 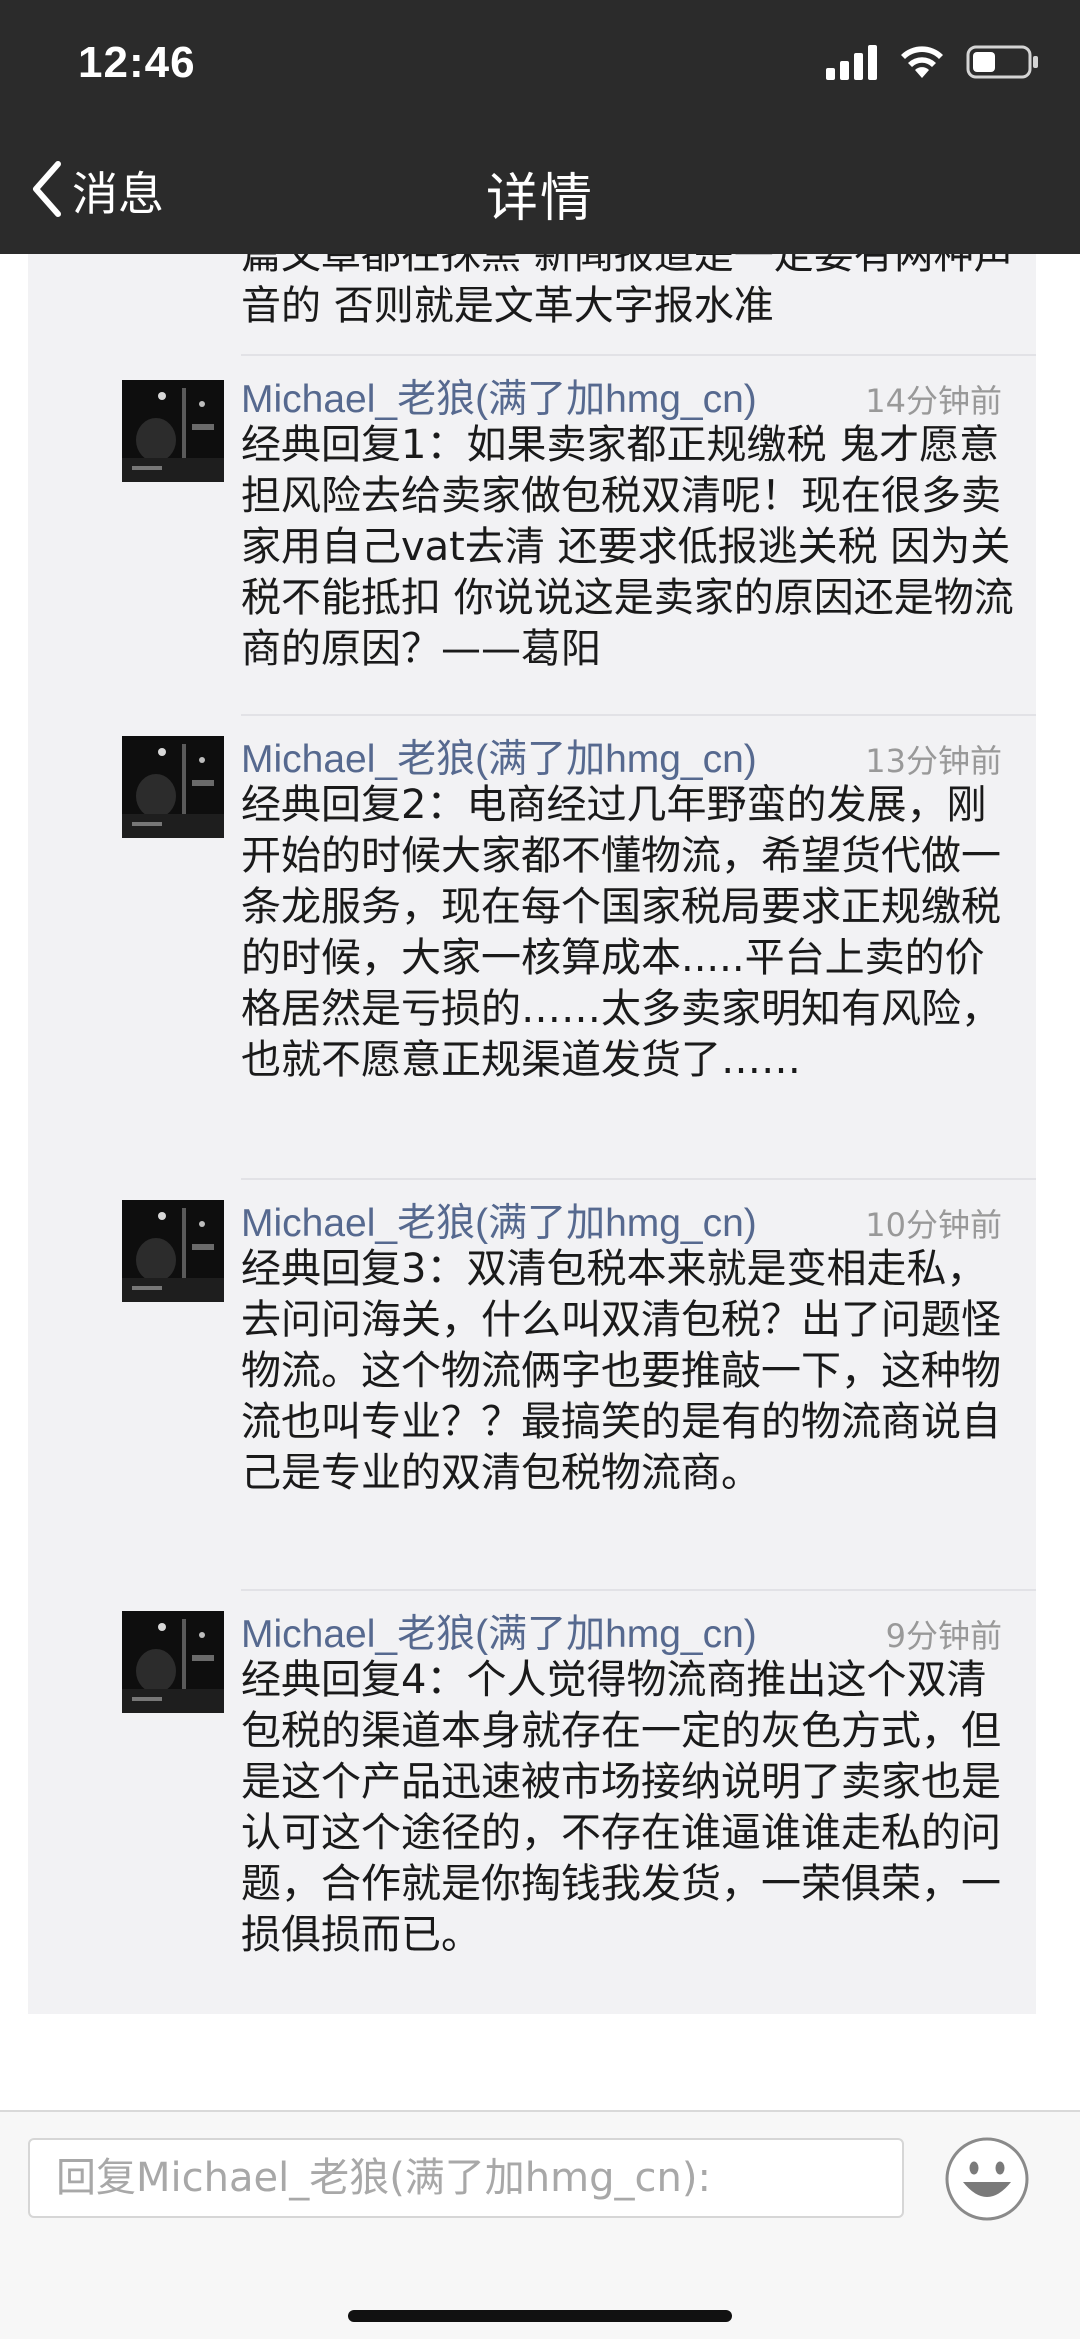 I want to click on status-time: 12:46, so click(x=137, y=62).